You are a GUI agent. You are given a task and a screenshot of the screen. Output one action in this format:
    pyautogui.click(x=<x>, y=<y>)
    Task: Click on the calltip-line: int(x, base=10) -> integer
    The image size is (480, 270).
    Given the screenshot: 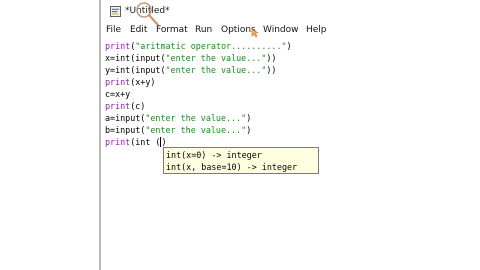 What is the action you would take?
    pyautogui.click(x=232, y=167)
    